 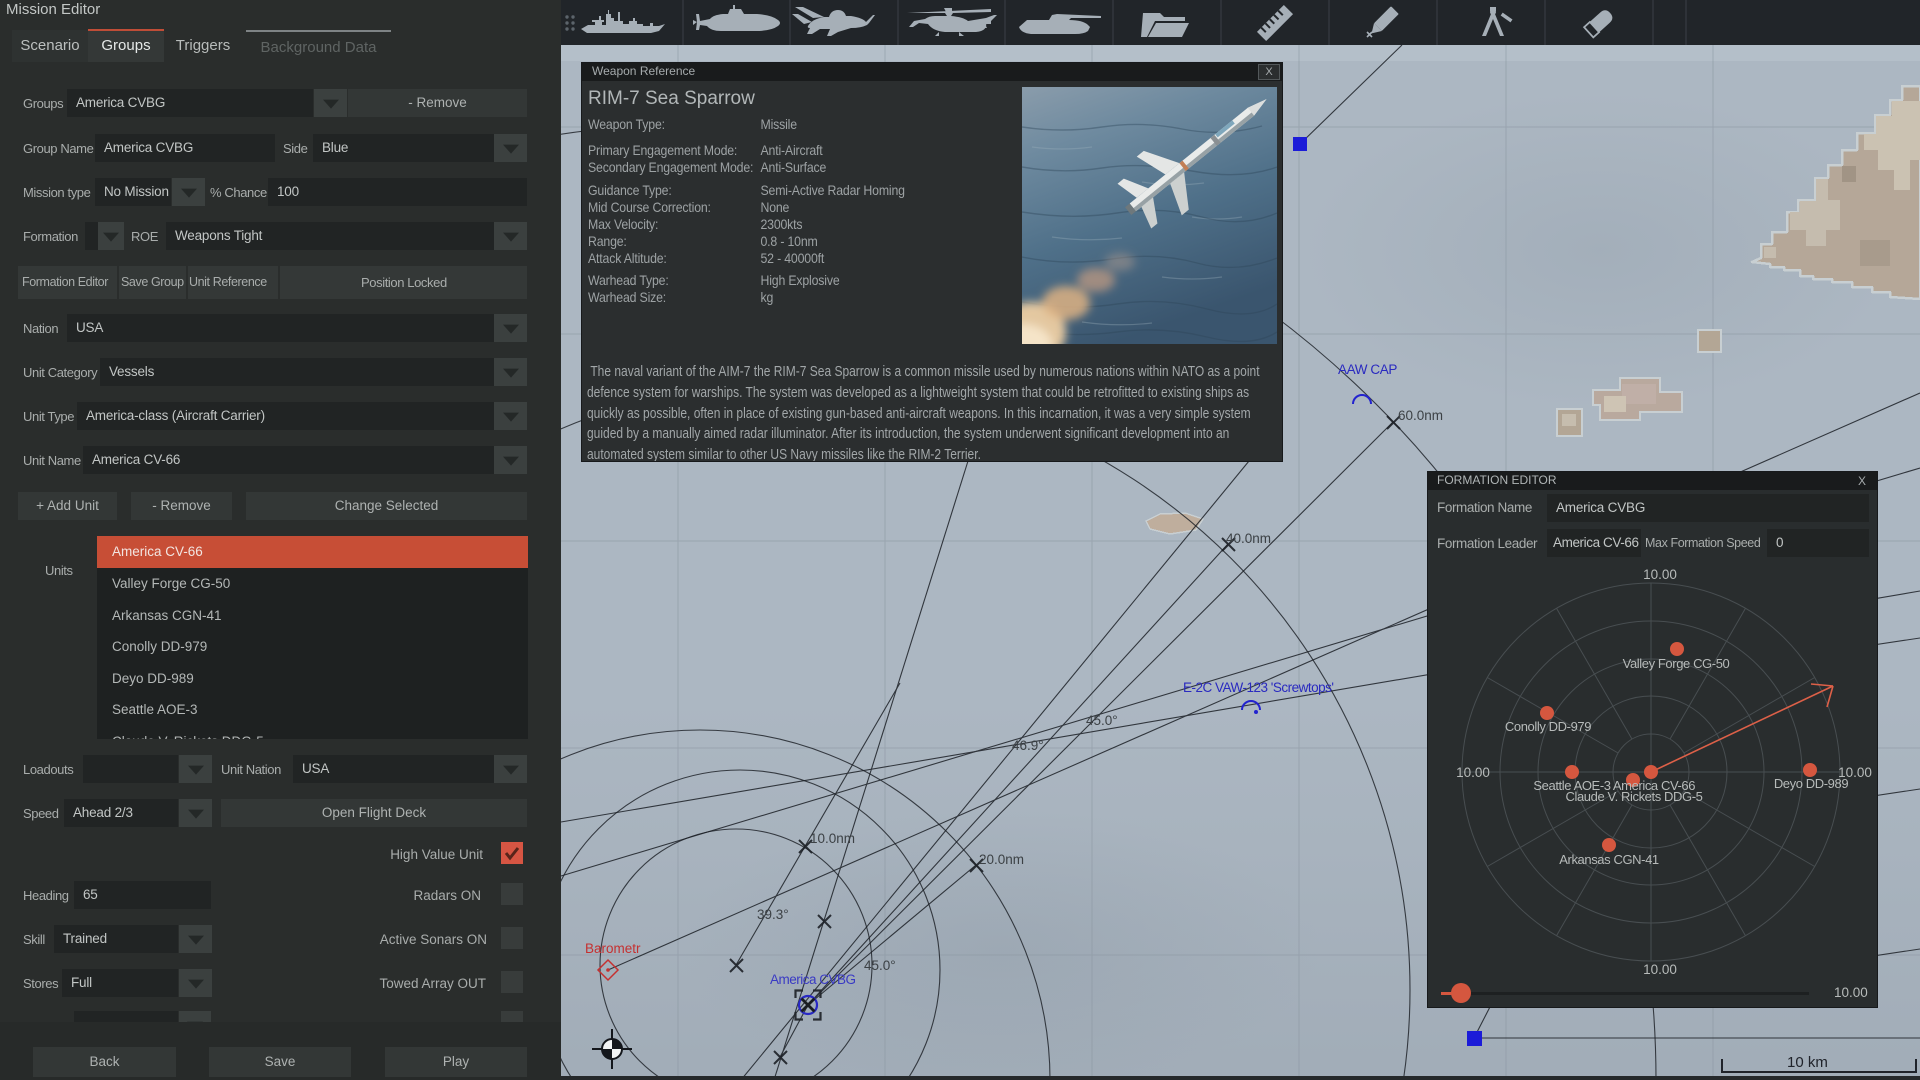 I want to click on svg-text: 40.0nm, so click(x=1248, y=538).